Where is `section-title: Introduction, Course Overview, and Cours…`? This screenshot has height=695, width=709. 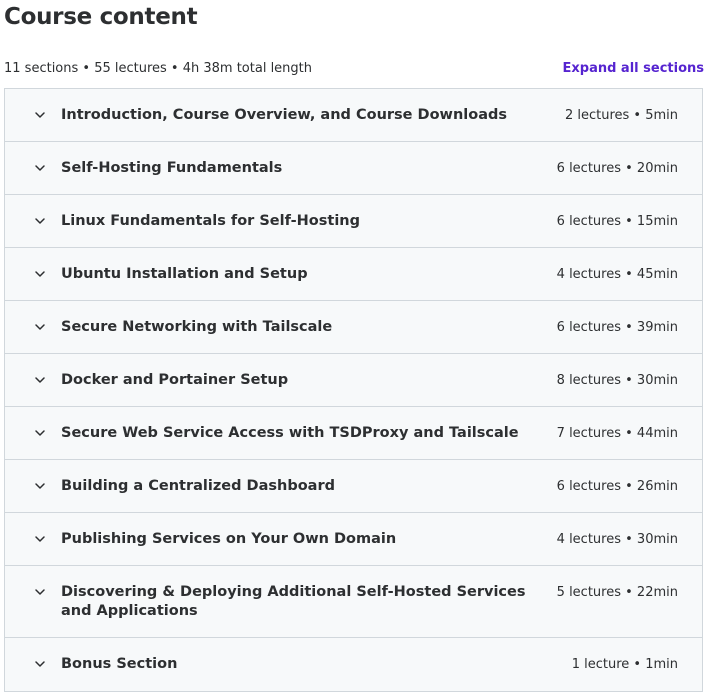 section-title: Introduction, Course Overview, and Cours… is located at coordinates (284, 115).